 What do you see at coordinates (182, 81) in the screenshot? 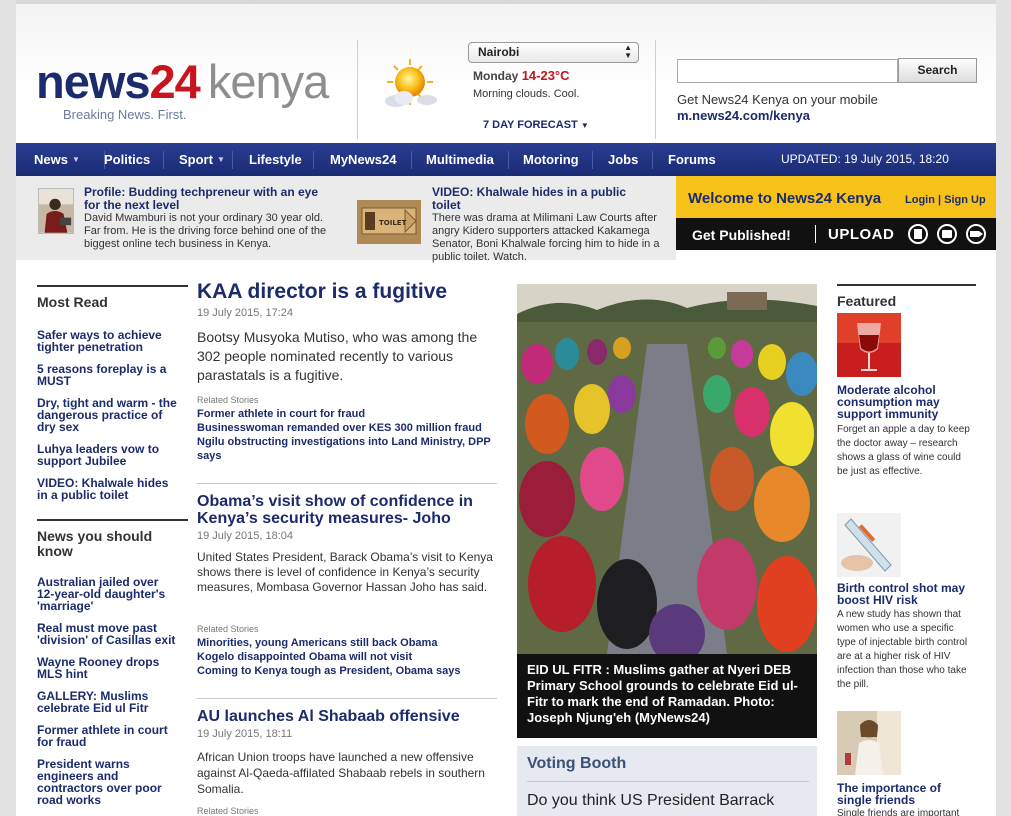
I see `news24-kenya-logo: news24 kenya` at bounding box center [182, 81].